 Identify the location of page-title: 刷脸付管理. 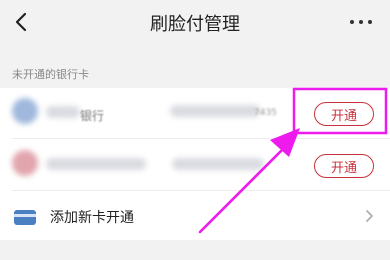
(195, 24).